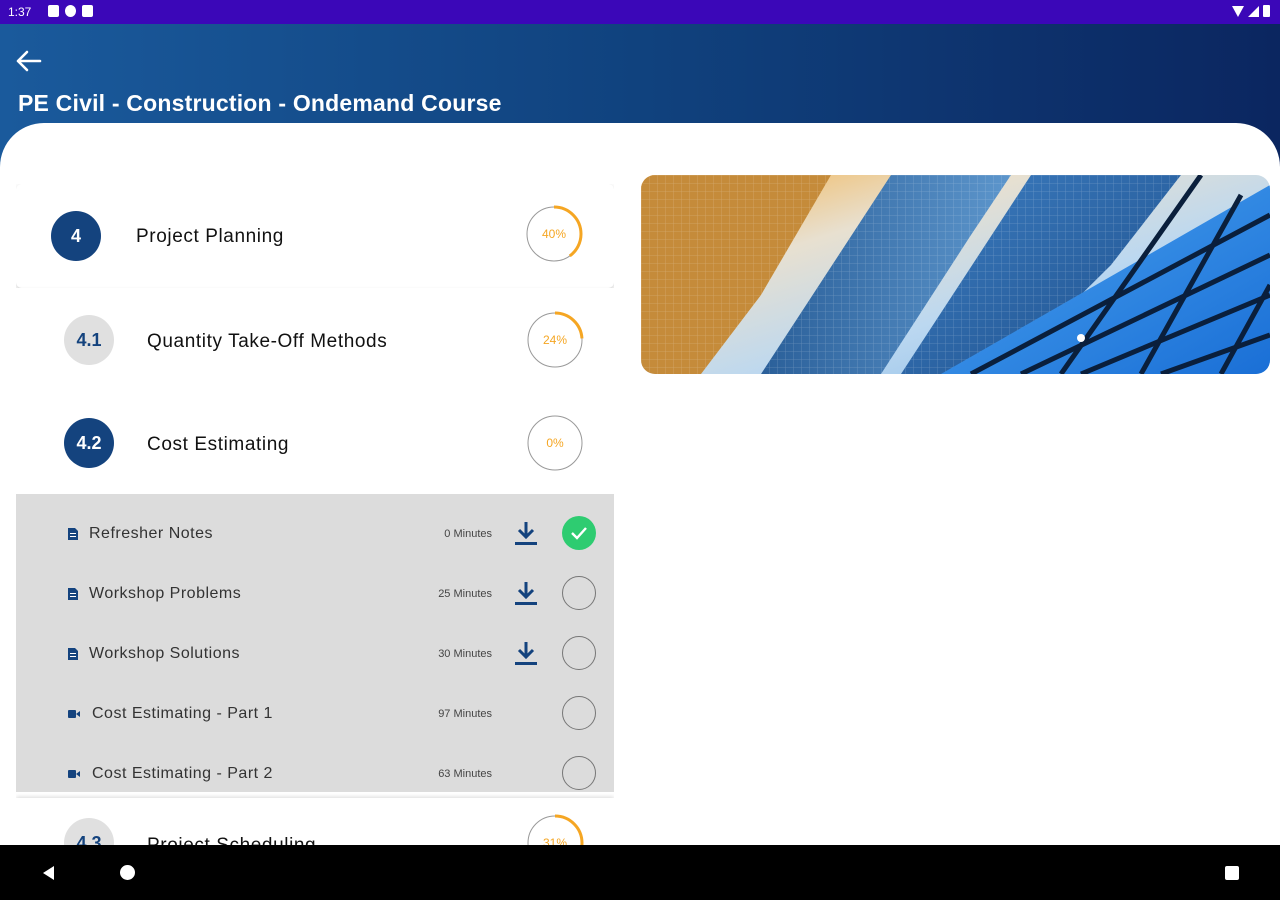 This screenshot has height=900, width=1280. I want to click on nav-back-icon, so click(48, 873).